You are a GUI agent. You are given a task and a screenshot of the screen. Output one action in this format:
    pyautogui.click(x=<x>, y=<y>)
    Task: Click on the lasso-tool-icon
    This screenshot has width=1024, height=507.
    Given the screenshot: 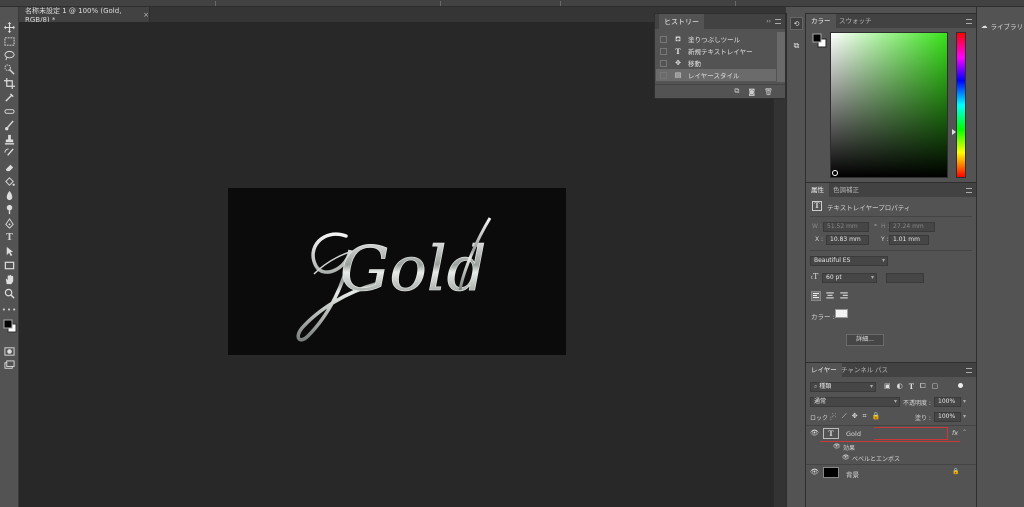 What is the action you would take?
    pyautogui.click(x=9, y=55)
    